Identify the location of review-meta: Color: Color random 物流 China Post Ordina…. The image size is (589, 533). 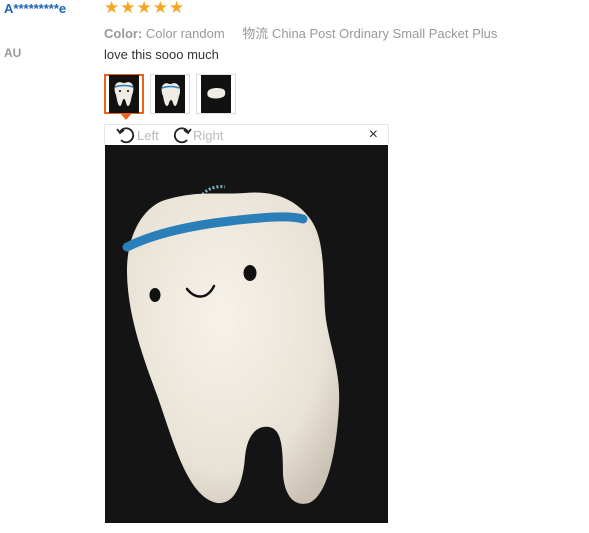
(300, 32).